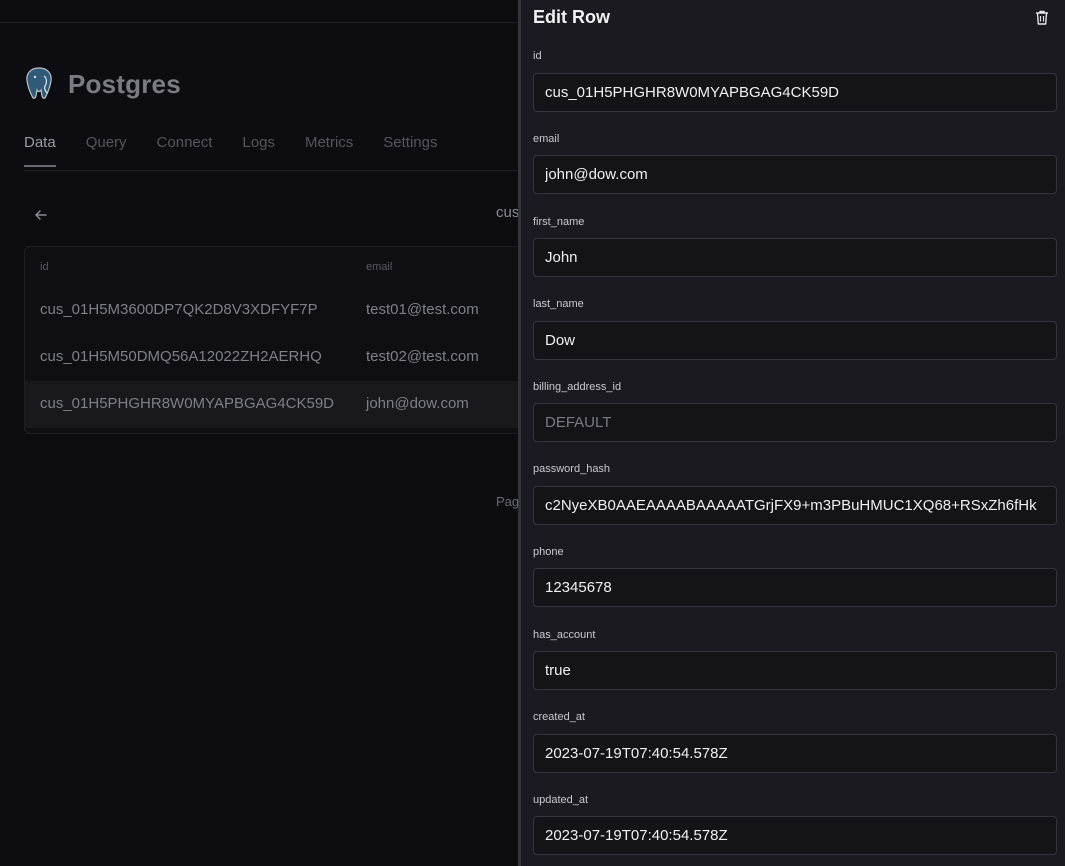 The image size is (1065, 866). I want to click on field-label-first-name: first_name, so click(559, 222).